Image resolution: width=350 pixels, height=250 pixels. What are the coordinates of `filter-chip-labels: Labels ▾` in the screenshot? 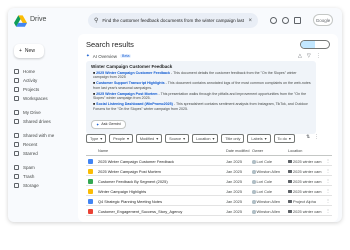 It's located at (259, 138).